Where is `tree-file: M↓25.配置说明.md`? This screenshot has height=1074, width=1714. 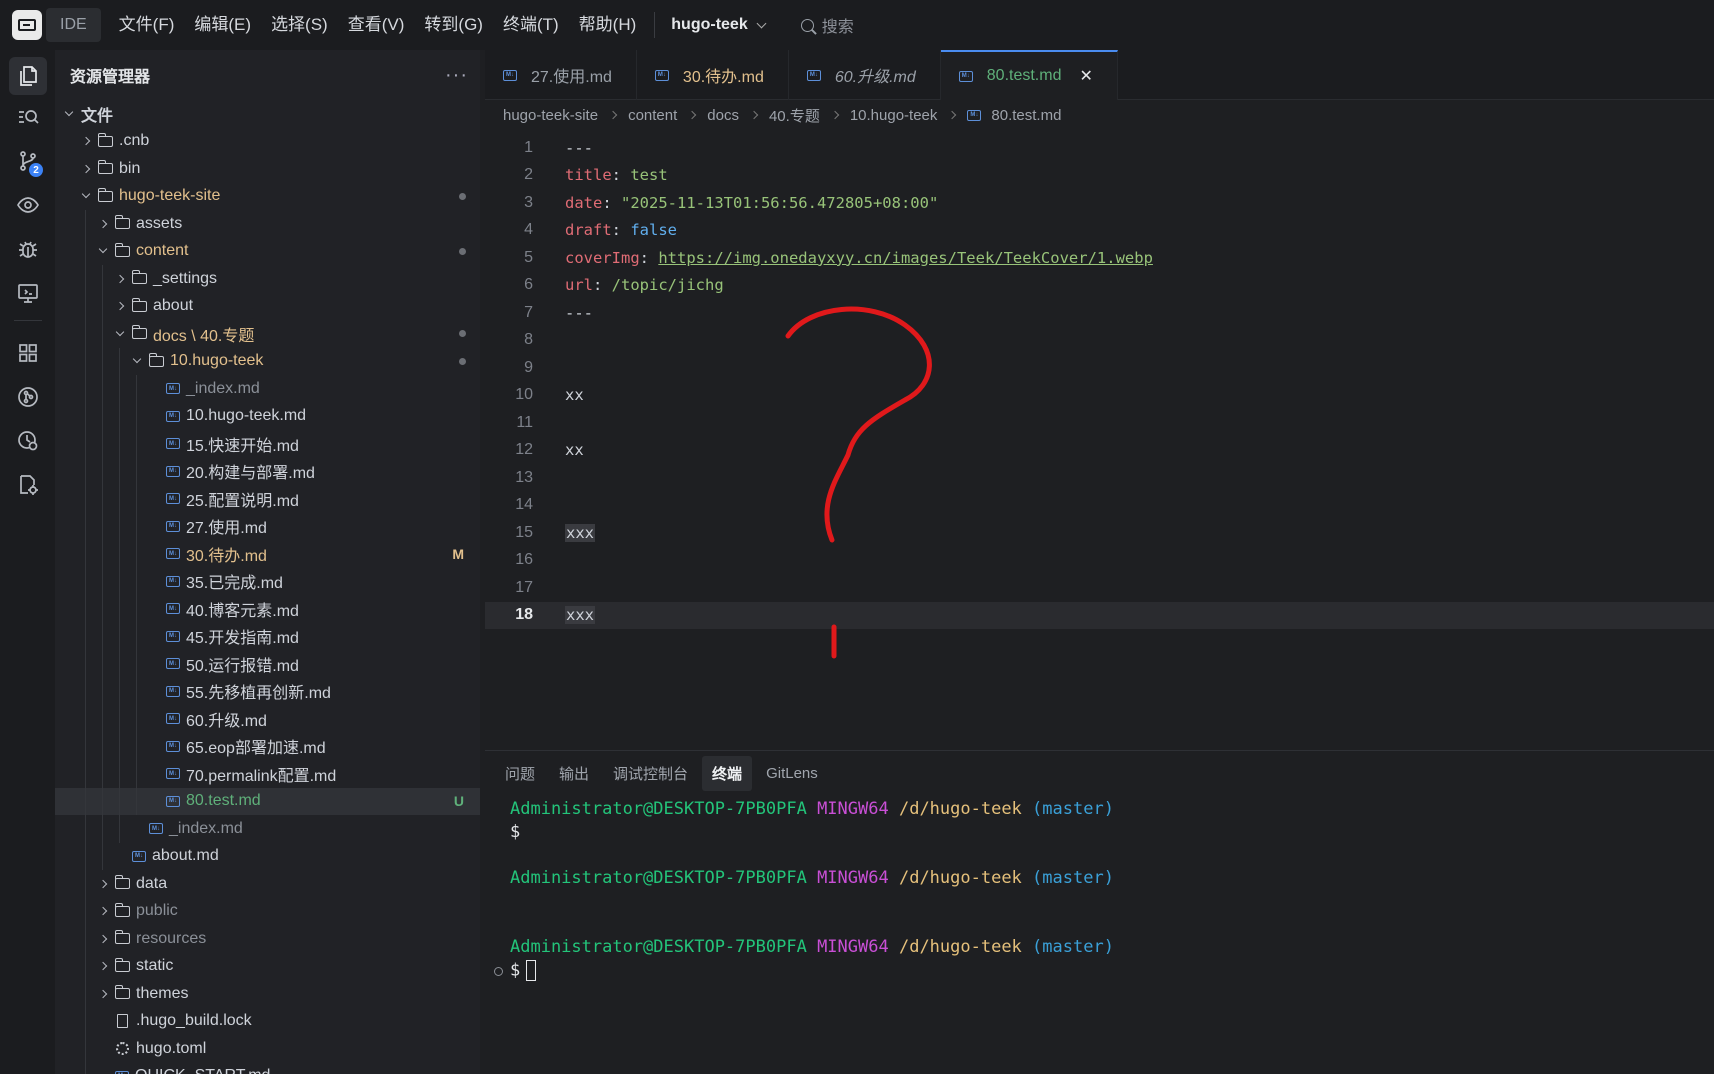 tree-file: M↓25.配置说明.md is located at coordinates (267, 499).